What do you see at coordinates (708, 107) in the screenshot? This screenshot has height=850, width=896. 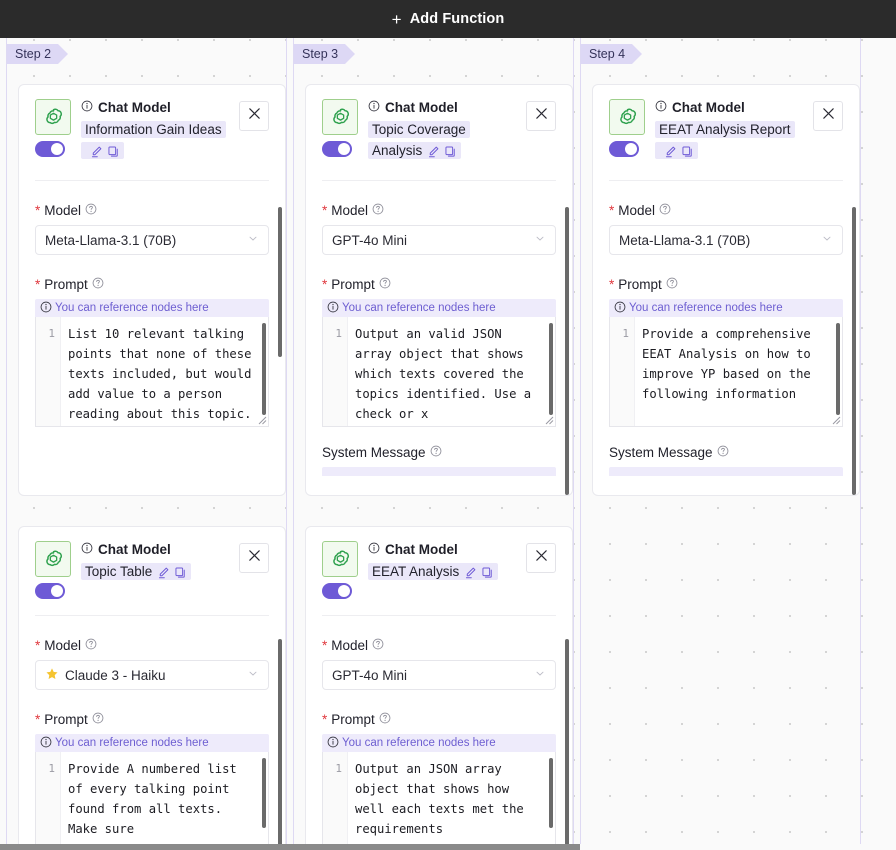 I see `node-type-label: Chat Model` at bounding box center [708, 107].